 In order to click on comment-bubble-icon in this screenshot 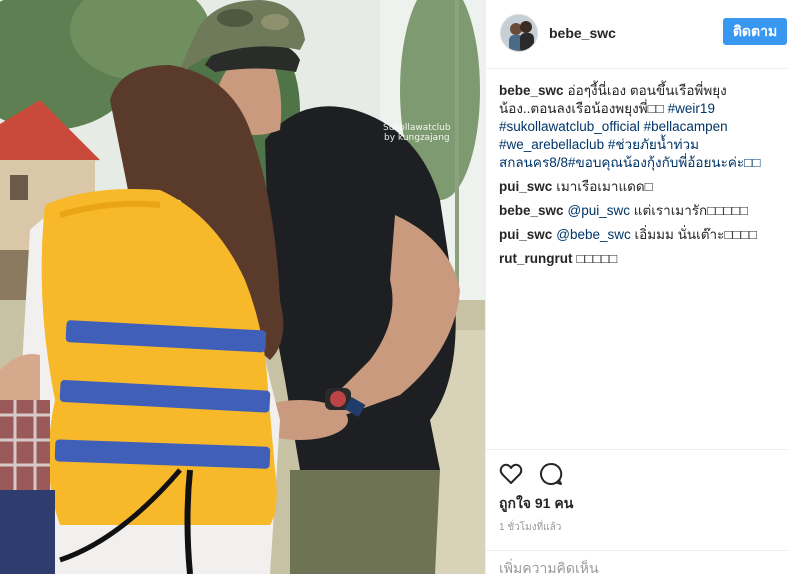, I will do `click(551, 474)`.